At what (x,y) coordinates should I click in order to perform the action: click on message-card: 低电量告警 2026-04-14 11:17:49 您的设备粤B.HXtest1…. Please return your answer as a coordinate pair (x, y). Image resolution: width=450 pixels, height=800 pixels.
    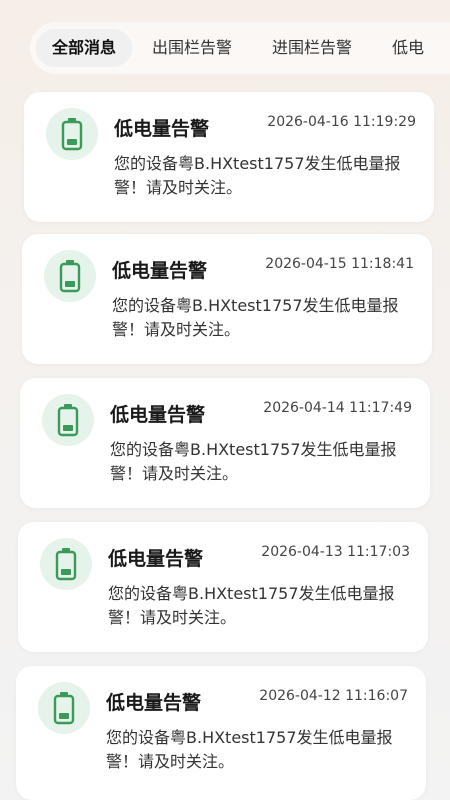
    Looking at the image, I should click on (225, 443).